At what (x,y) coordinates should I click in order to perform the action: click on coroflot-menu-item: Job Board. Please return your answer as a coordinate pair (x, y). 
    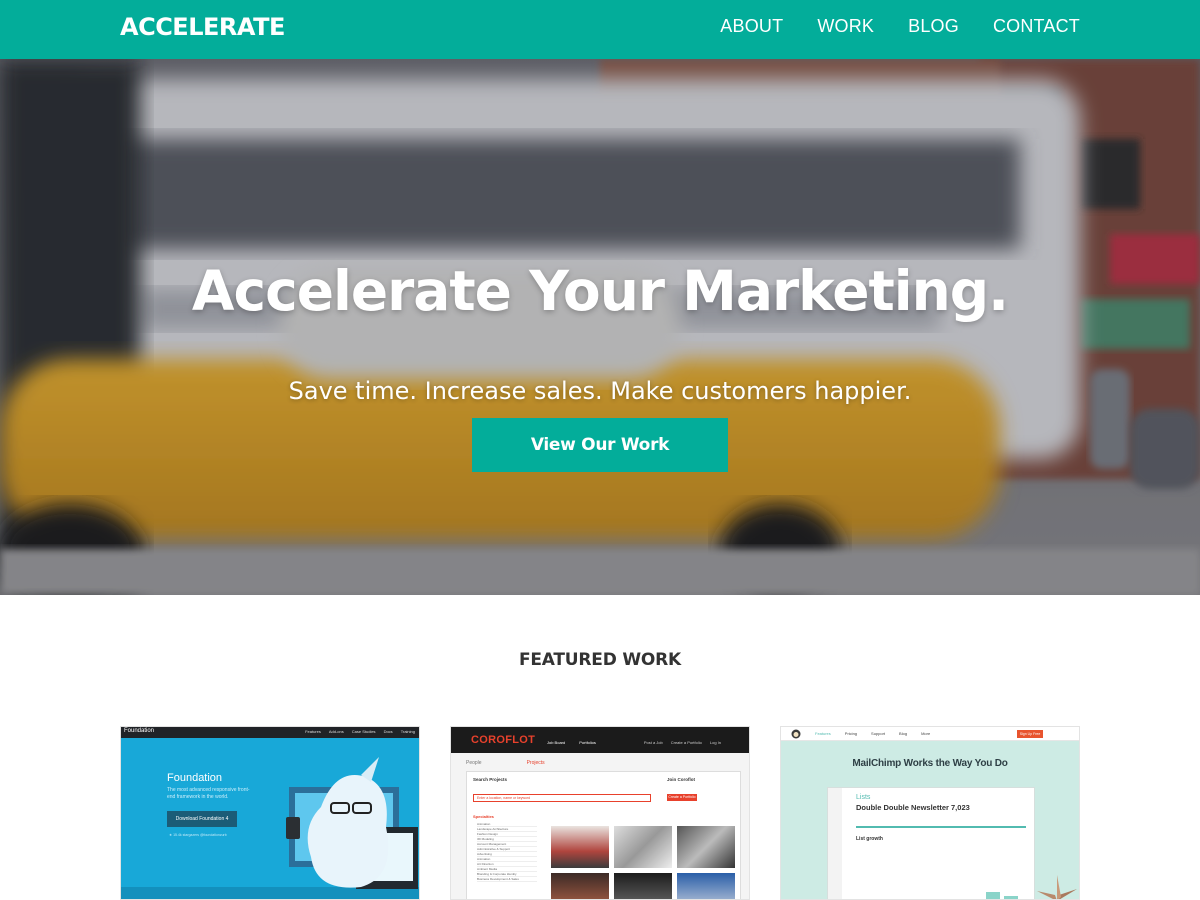
    Looking at the image, I should click on (556, 742).